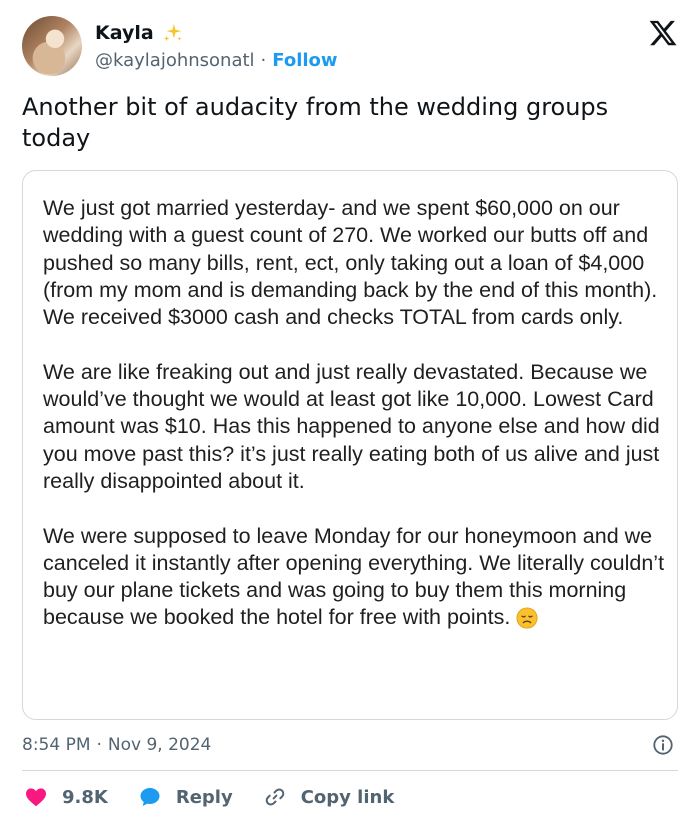 The image size is (700, 824). What do you see at coordinates (204, 797) in the screenshot?
I see `reply-label: Reply` at bounding box center [204, 797].